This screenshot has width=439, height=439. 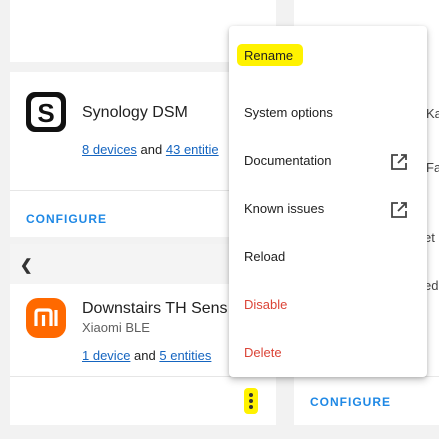 I want to click on synology-logo-icon: S, so click(x=46, y=112).